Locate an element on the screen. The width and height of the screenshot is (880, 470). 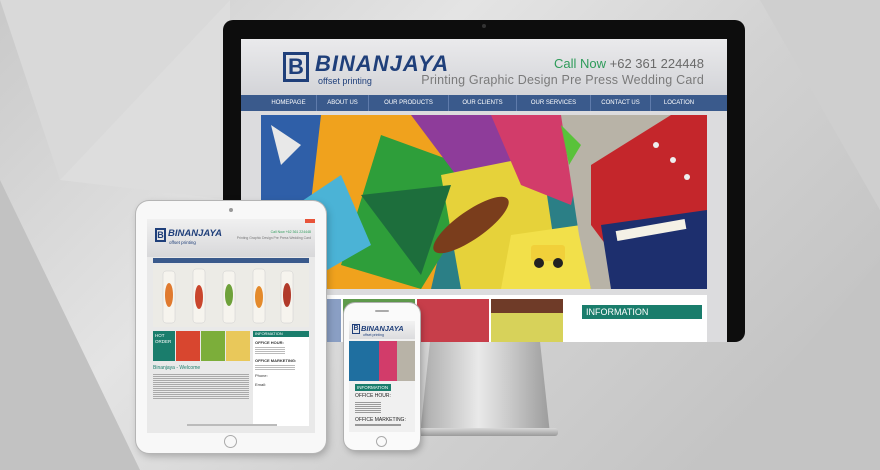
iphone-hero is located at coordinates (382, 361).